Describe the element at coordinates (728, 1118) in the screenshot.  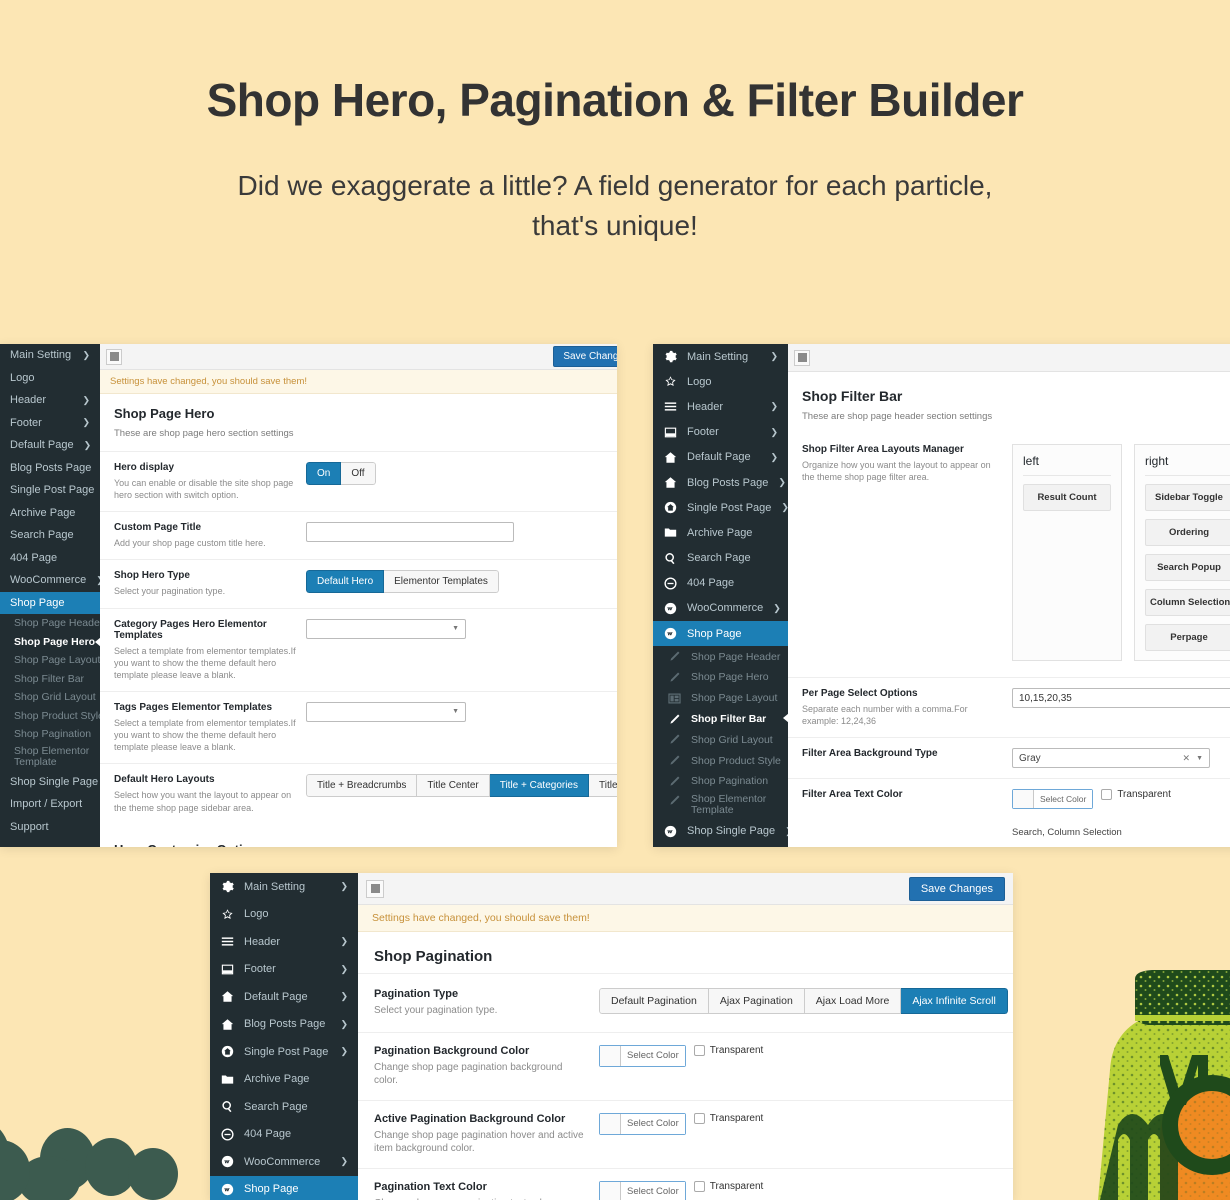
I see `active-pagination-bg-transparent-checkbox: Transparent` at that location.